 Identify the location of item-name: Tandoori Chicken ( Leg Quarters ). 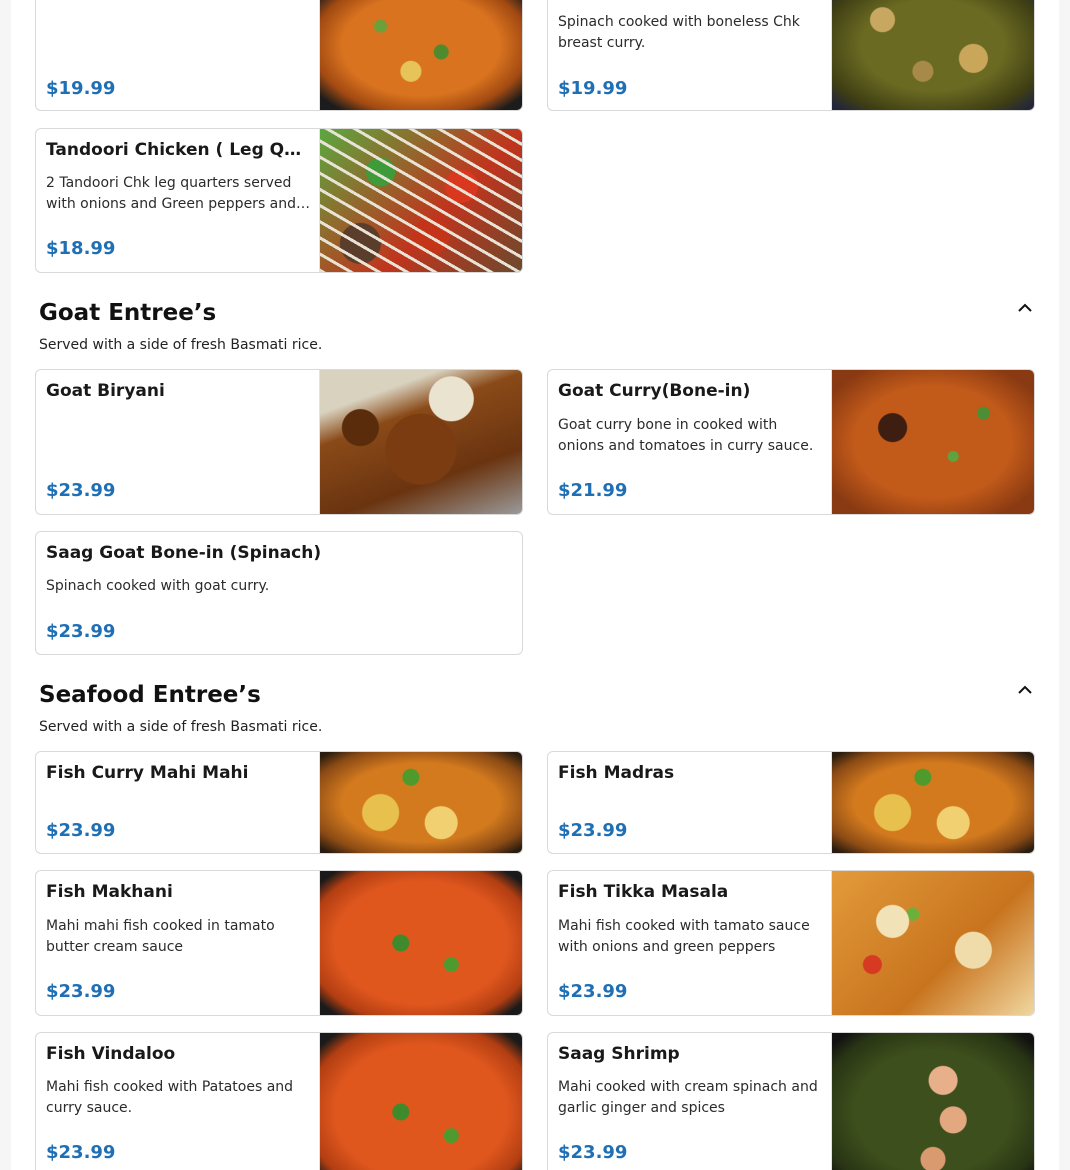
(177, 150).